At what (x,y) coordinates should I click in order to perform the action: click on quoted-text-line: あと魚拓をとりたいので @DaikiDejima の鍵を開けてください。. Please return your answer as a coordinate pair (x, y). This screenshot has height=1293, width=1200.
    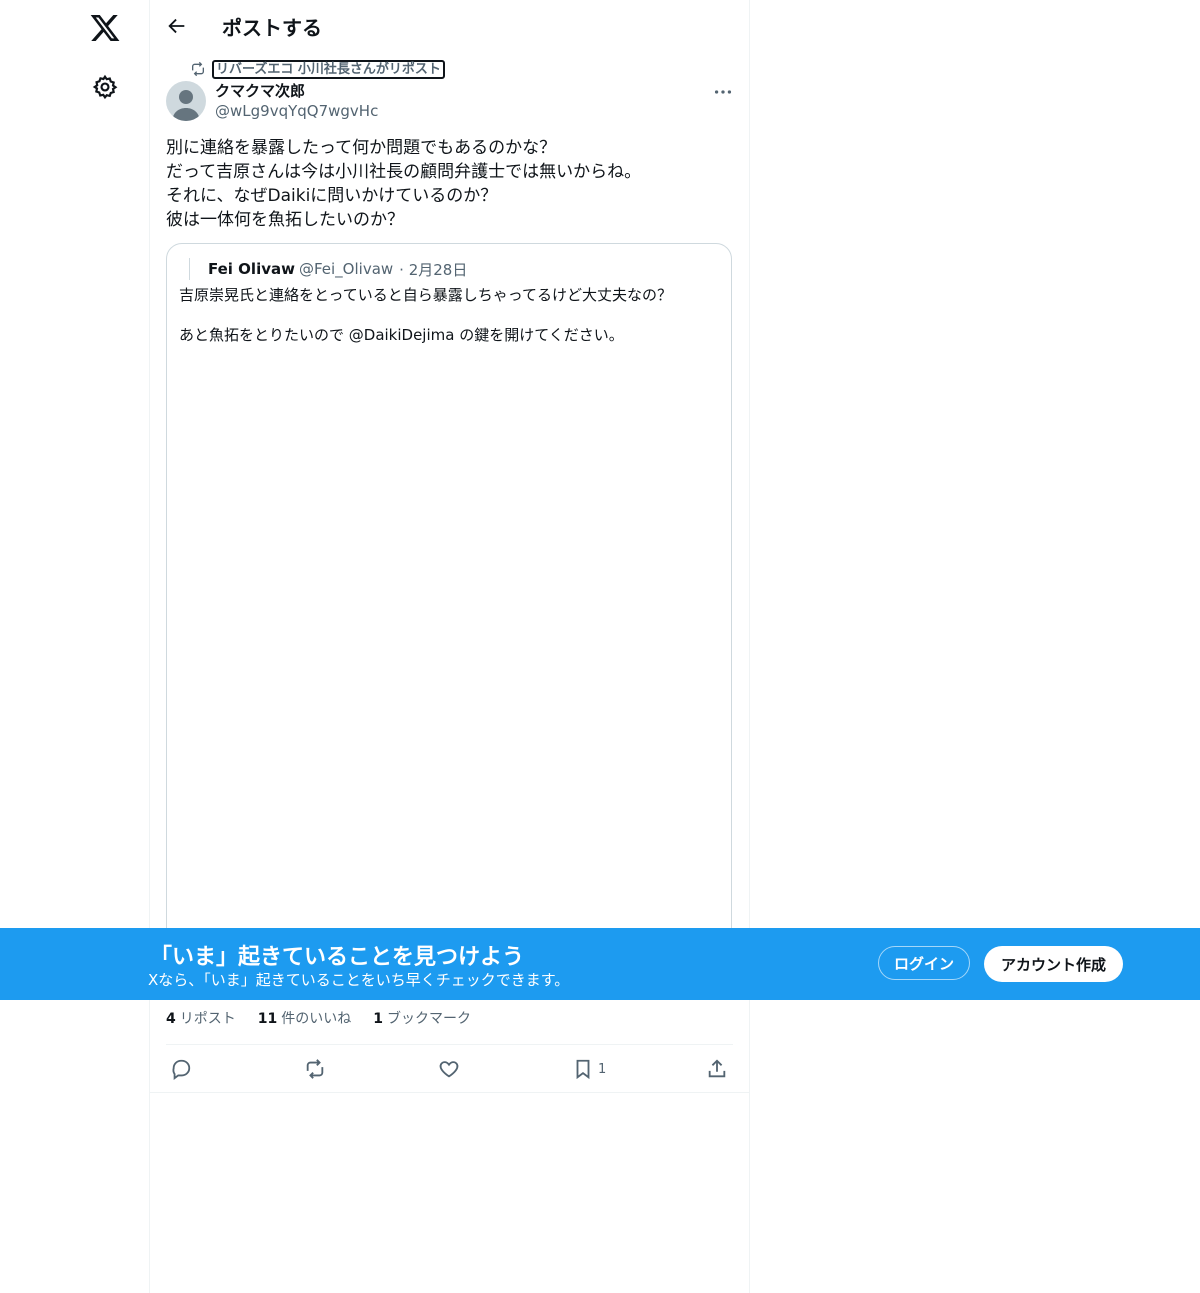
    Looking at the image, I should click on (401, 335).